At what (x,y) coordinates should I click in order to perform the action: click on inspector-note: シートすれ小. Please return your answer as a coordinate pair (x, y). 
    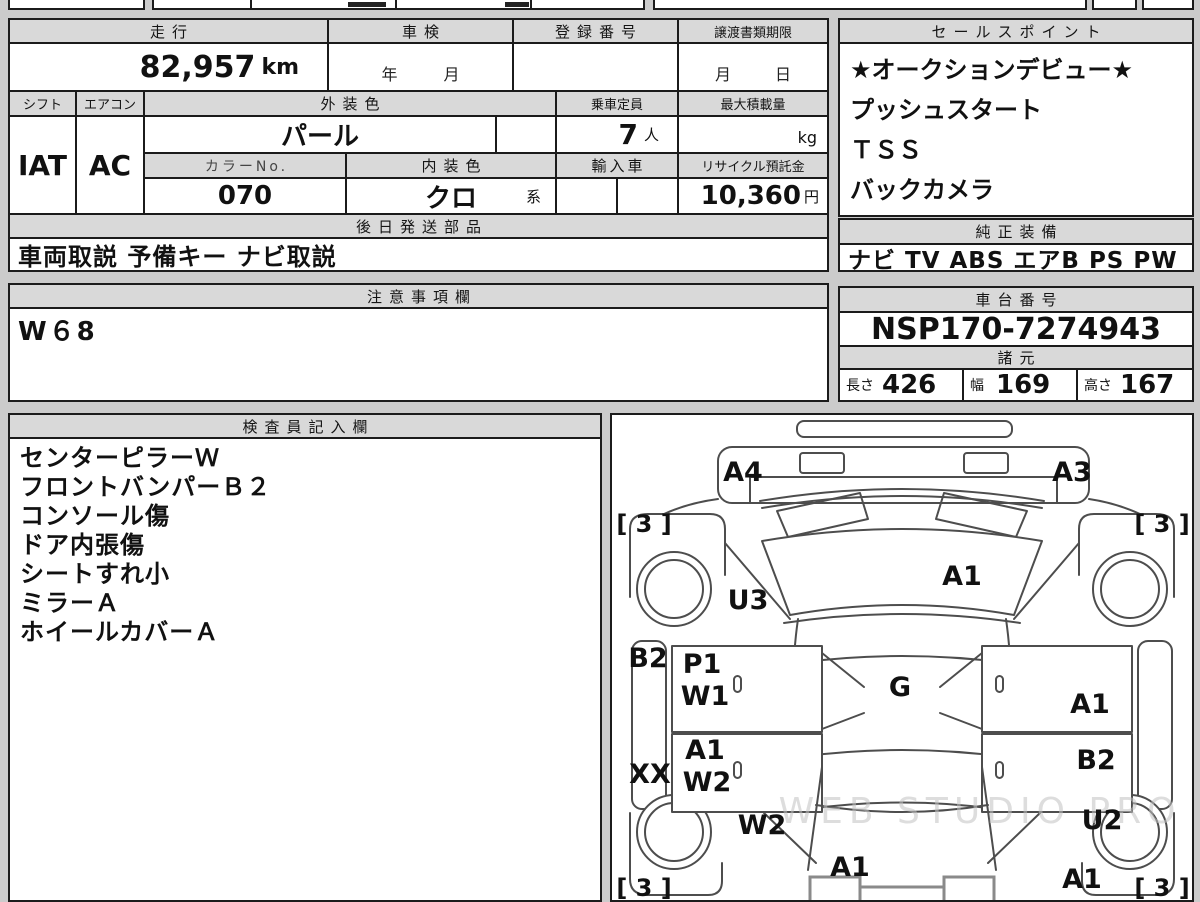
    Looking at the image, I should click on (95, 574).